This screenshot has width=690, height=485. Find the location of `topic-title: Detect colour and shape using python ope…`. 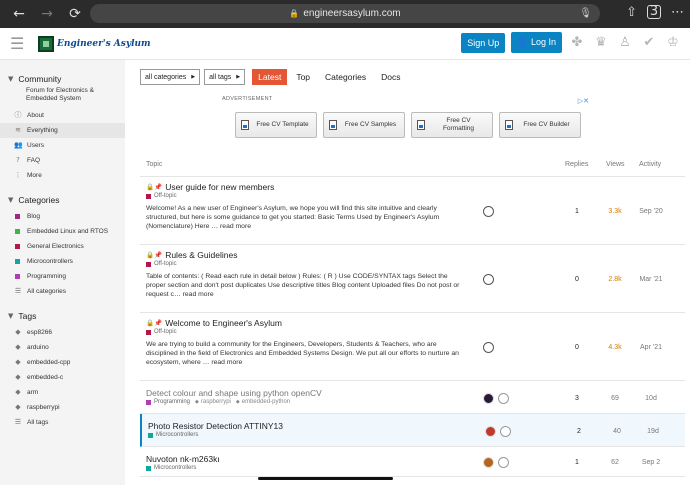

topic-title: Detect colour and shape using python ope… is located at coordinates (234, 393).